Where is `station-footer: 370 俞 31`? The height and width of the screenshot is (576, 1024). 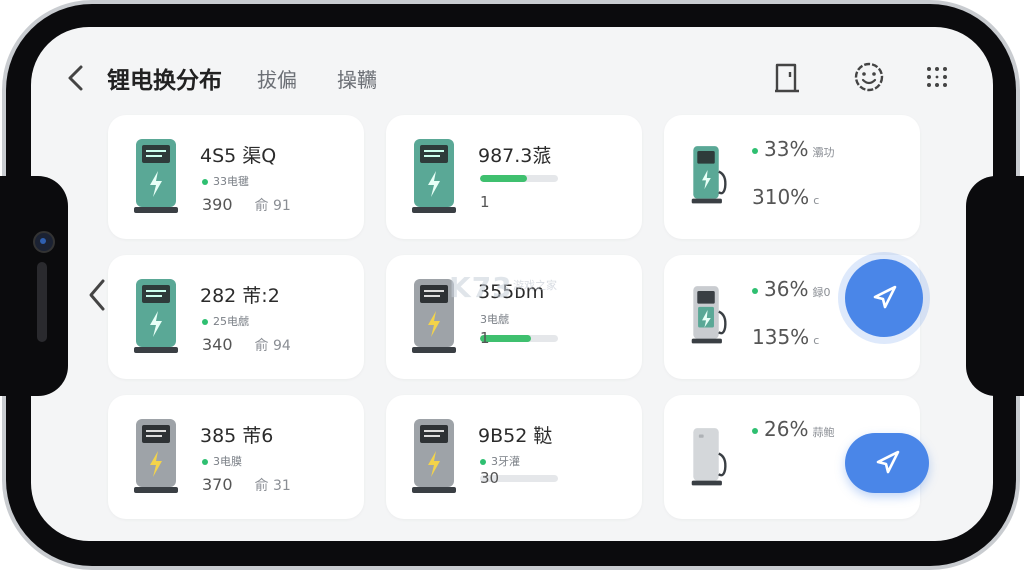 station-footer: 370 俞 31 is located at coordinates (246, 485).